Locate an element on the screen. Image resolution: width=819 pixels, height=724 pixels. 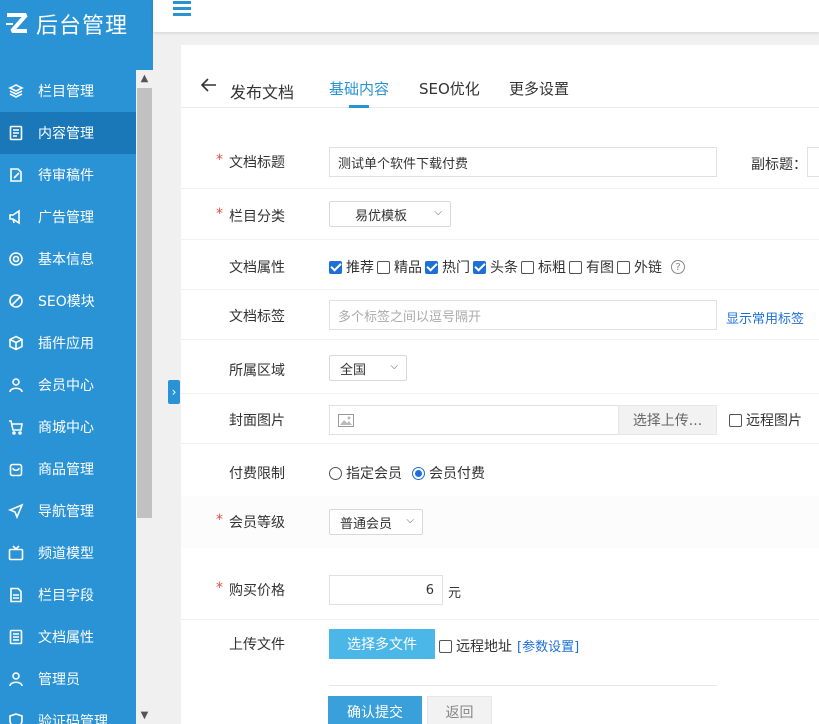
scroll-thumb is located at coordinates (144, 303).